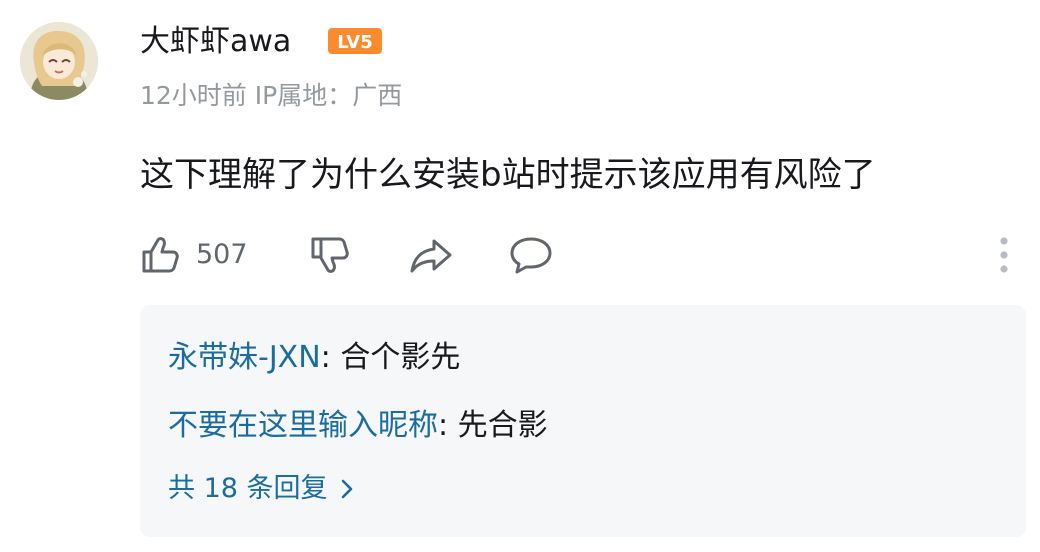  I want to click on chevron-right-icon, so click(346, 489).